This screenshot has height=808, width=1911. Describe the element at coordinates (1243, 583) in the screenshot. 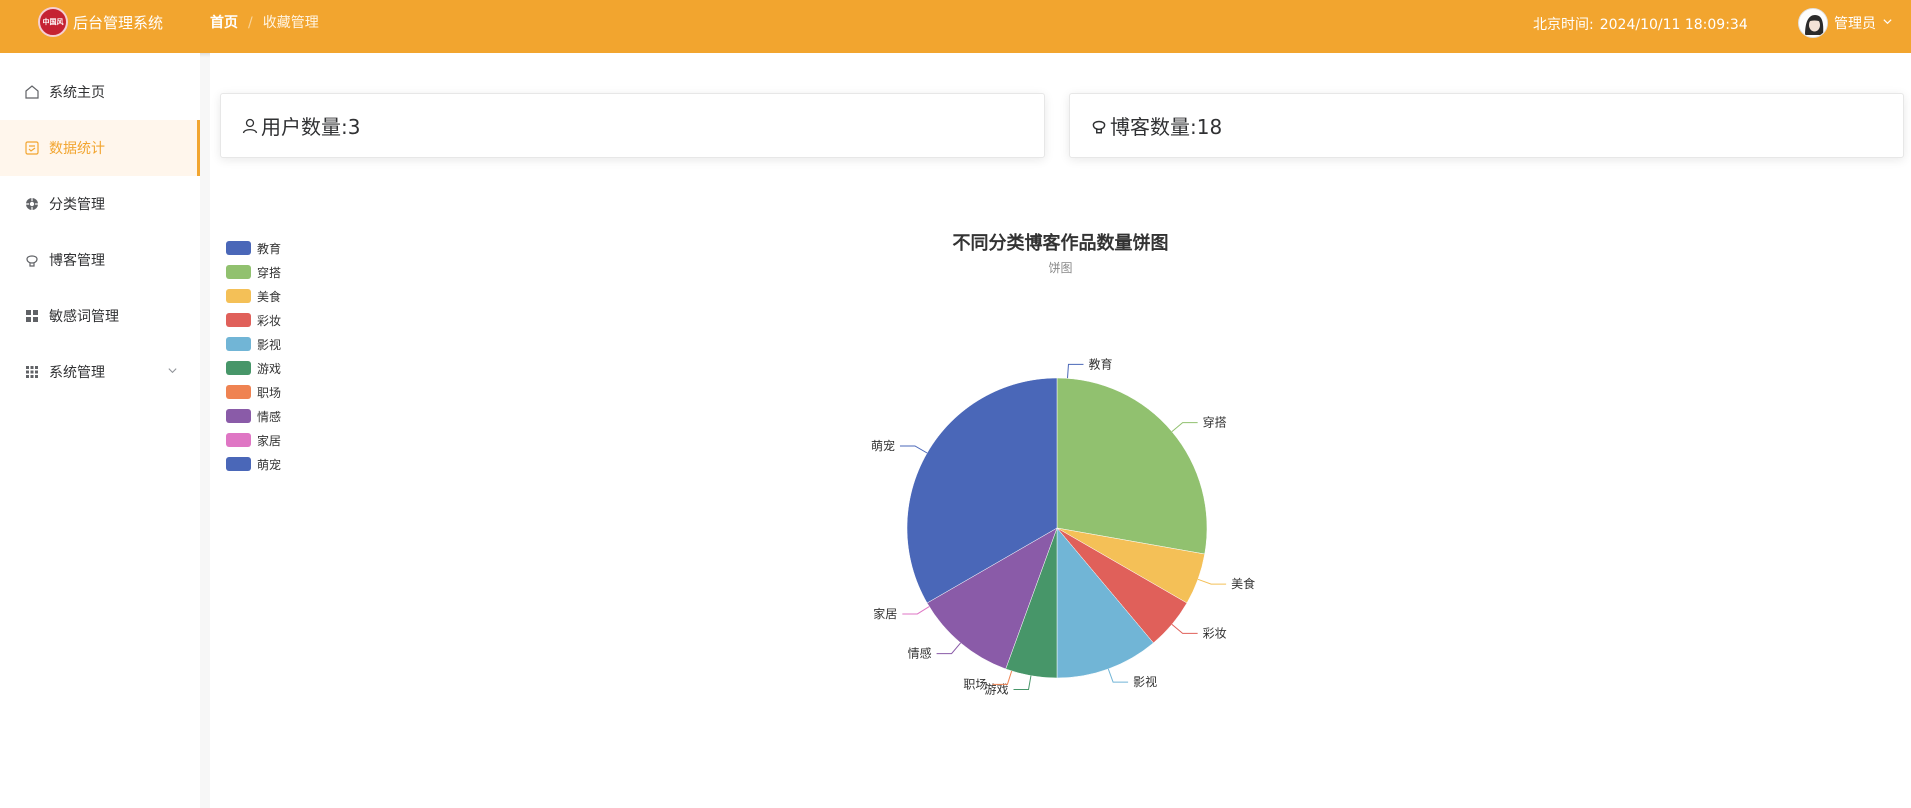

I see `slice-label: 美食` at that location.